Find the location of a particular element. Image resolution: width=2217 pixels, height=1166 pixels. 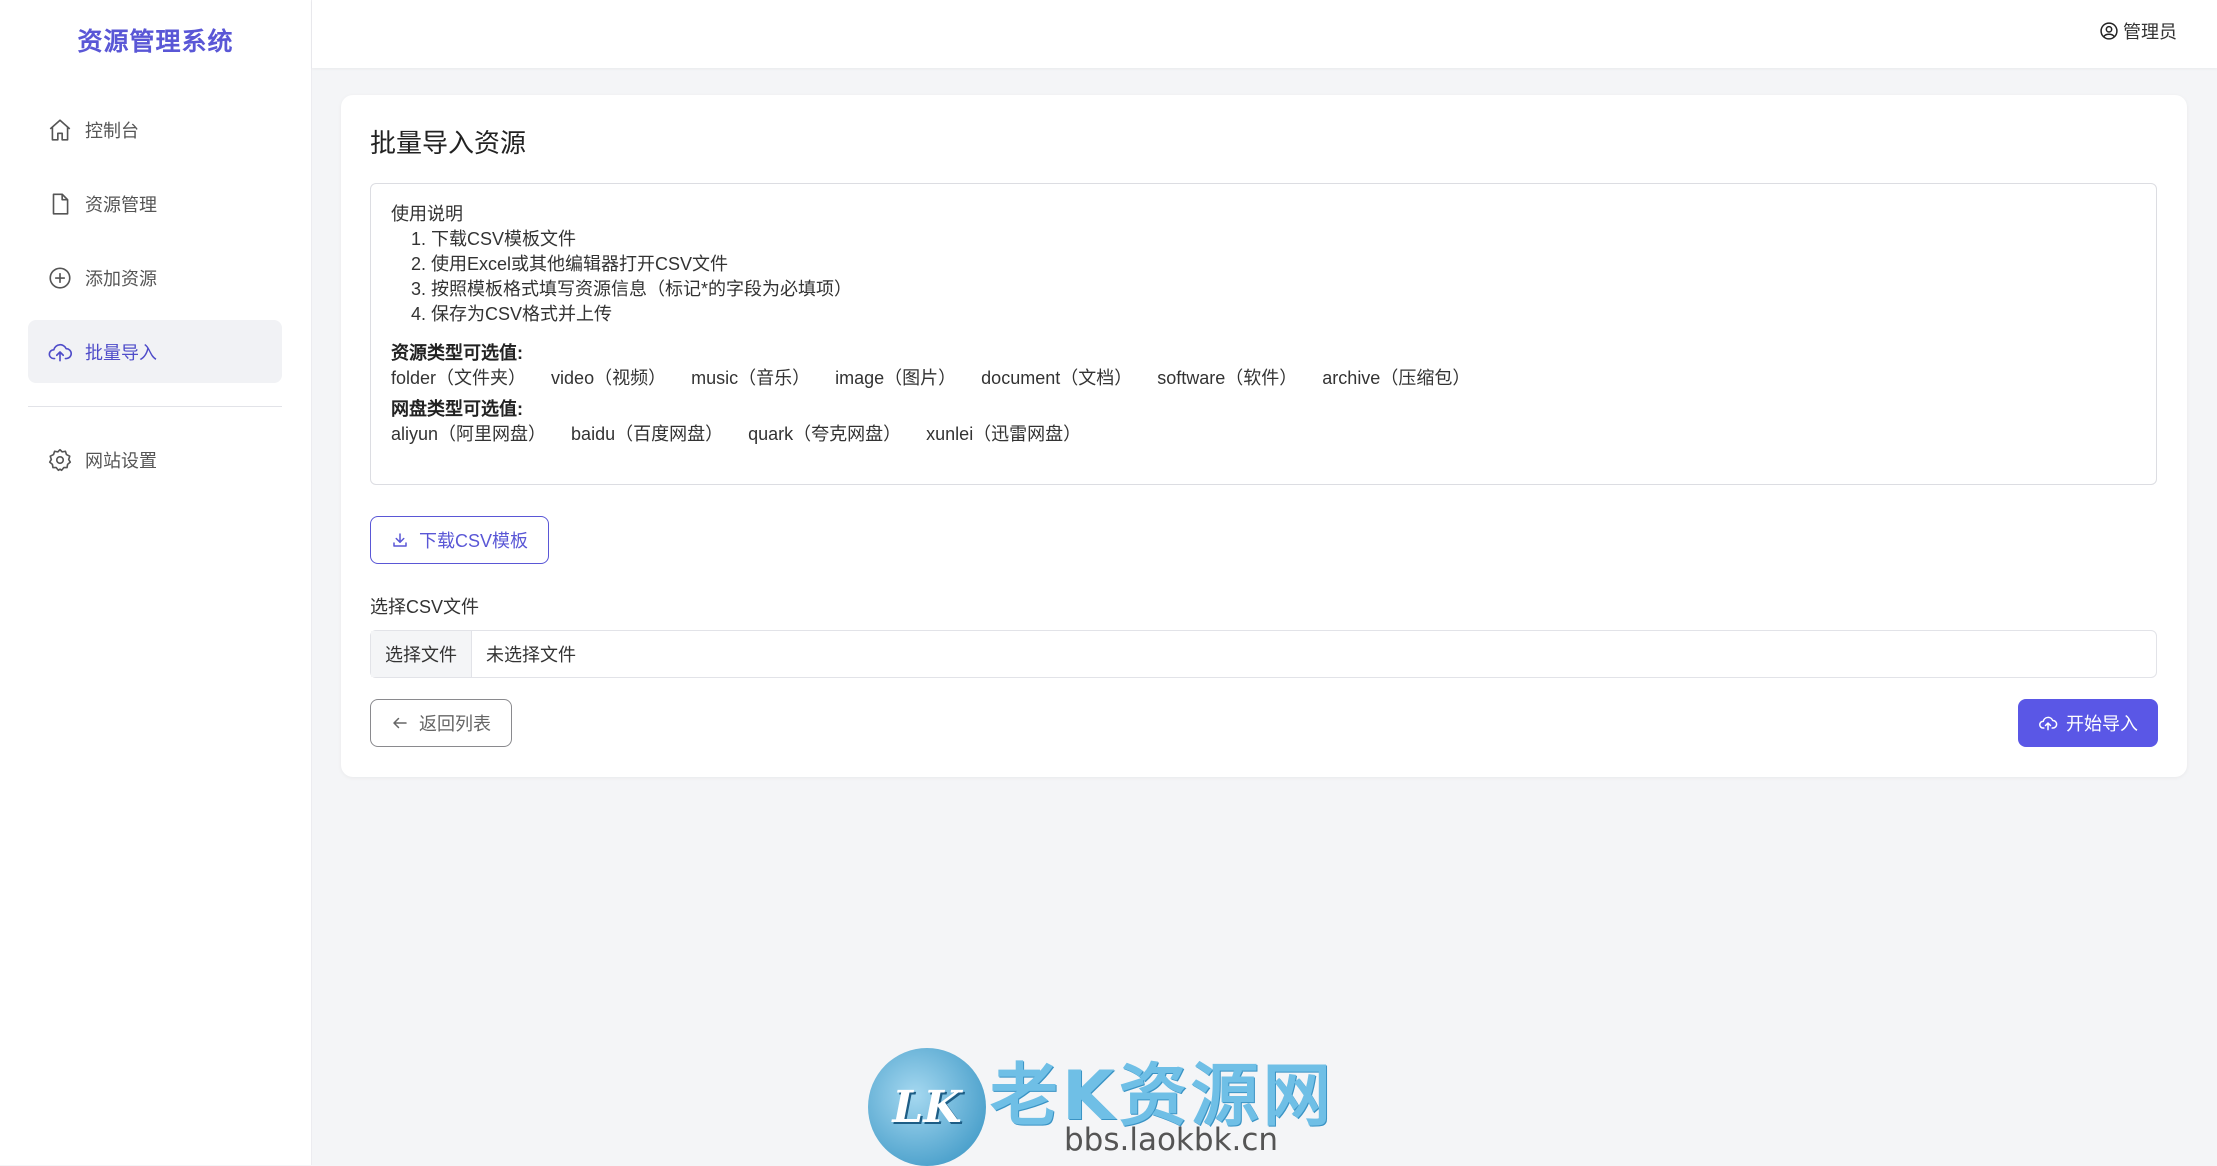

disk-type-option: xunlei（迅雷网盘） is located at coordinates (1004, 434).